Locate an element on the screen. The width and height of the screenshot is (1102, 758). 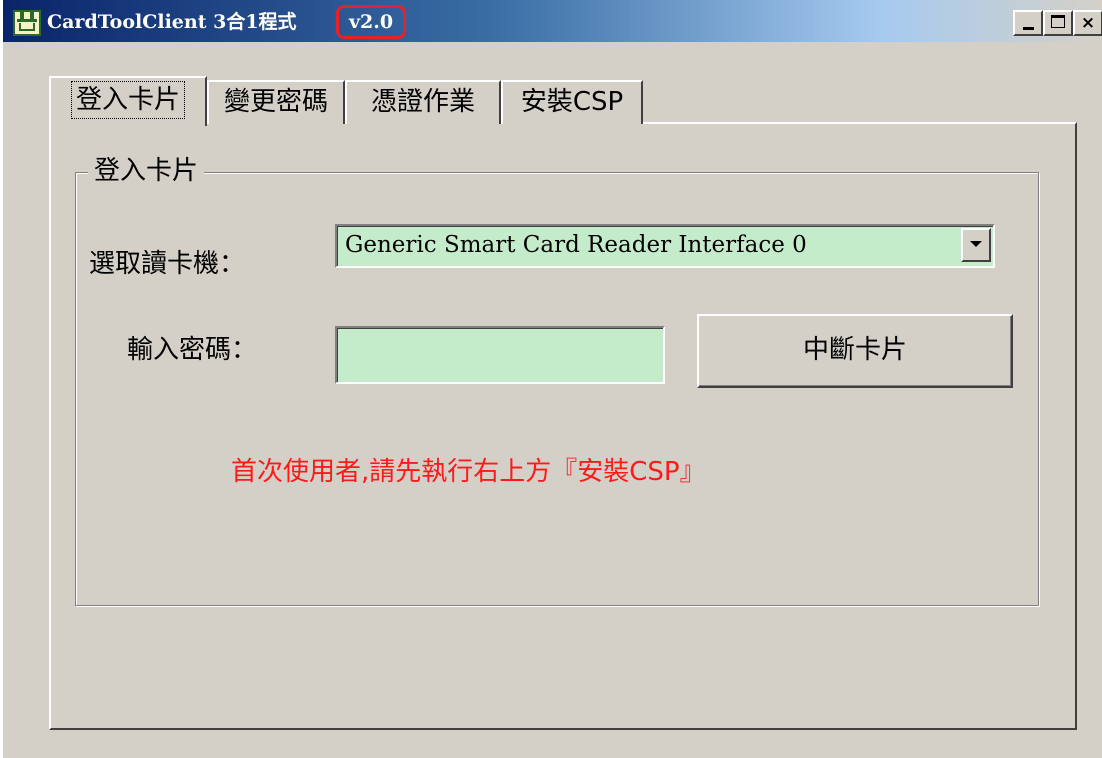
close-button: × is located at coordinates (1087, 23).